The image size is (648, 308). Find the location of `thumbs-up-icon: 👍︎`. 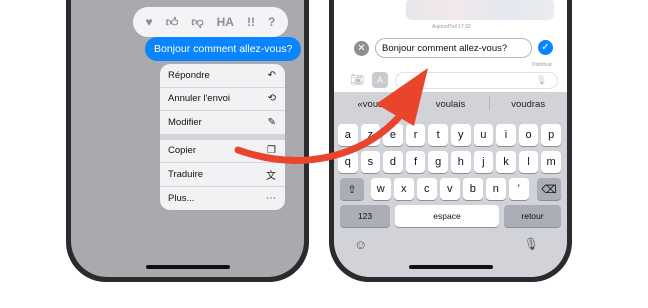

thumbs-up-icon: 👍︎ is located at coordinates (172, 22).